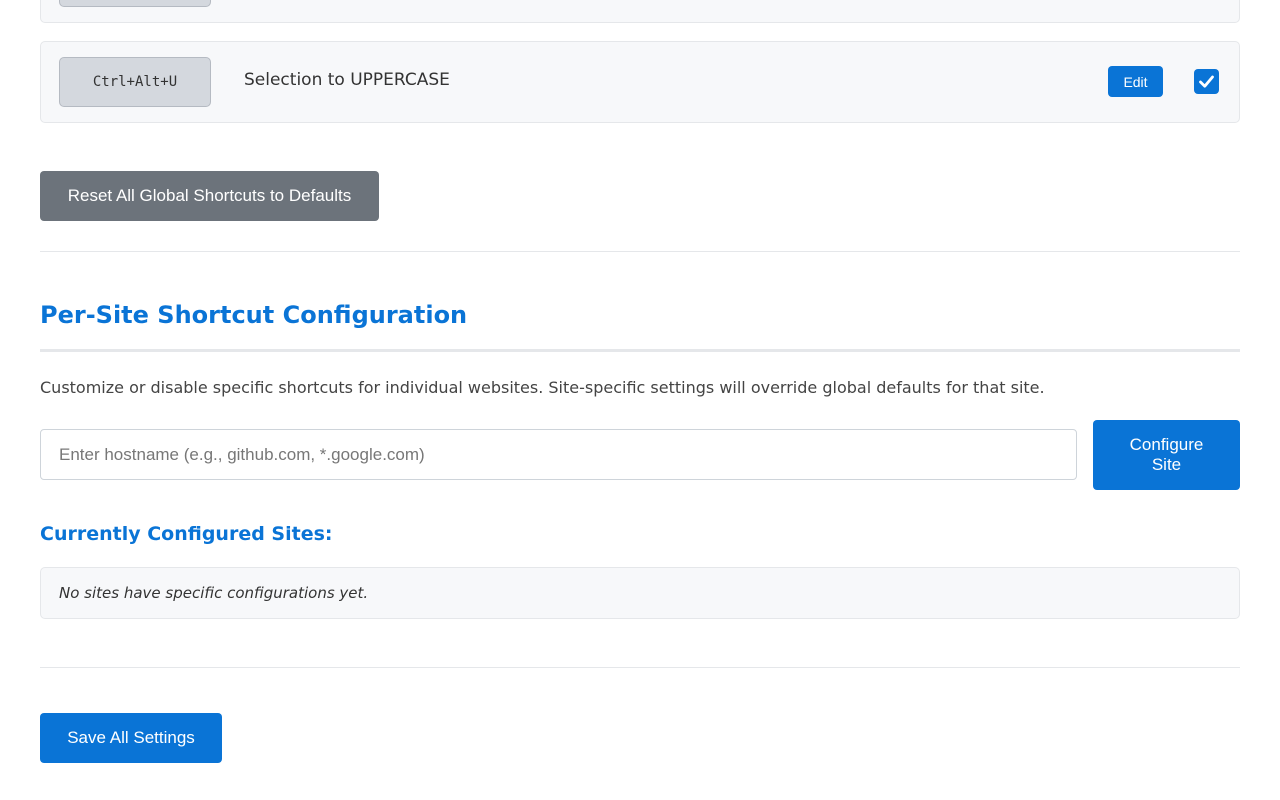  Describe the element at coordinates (640, 82) in the screenshot. I see `shortcut-row: Ctrl+Alt+U Selection to UPPERCASE Edit` at that location.